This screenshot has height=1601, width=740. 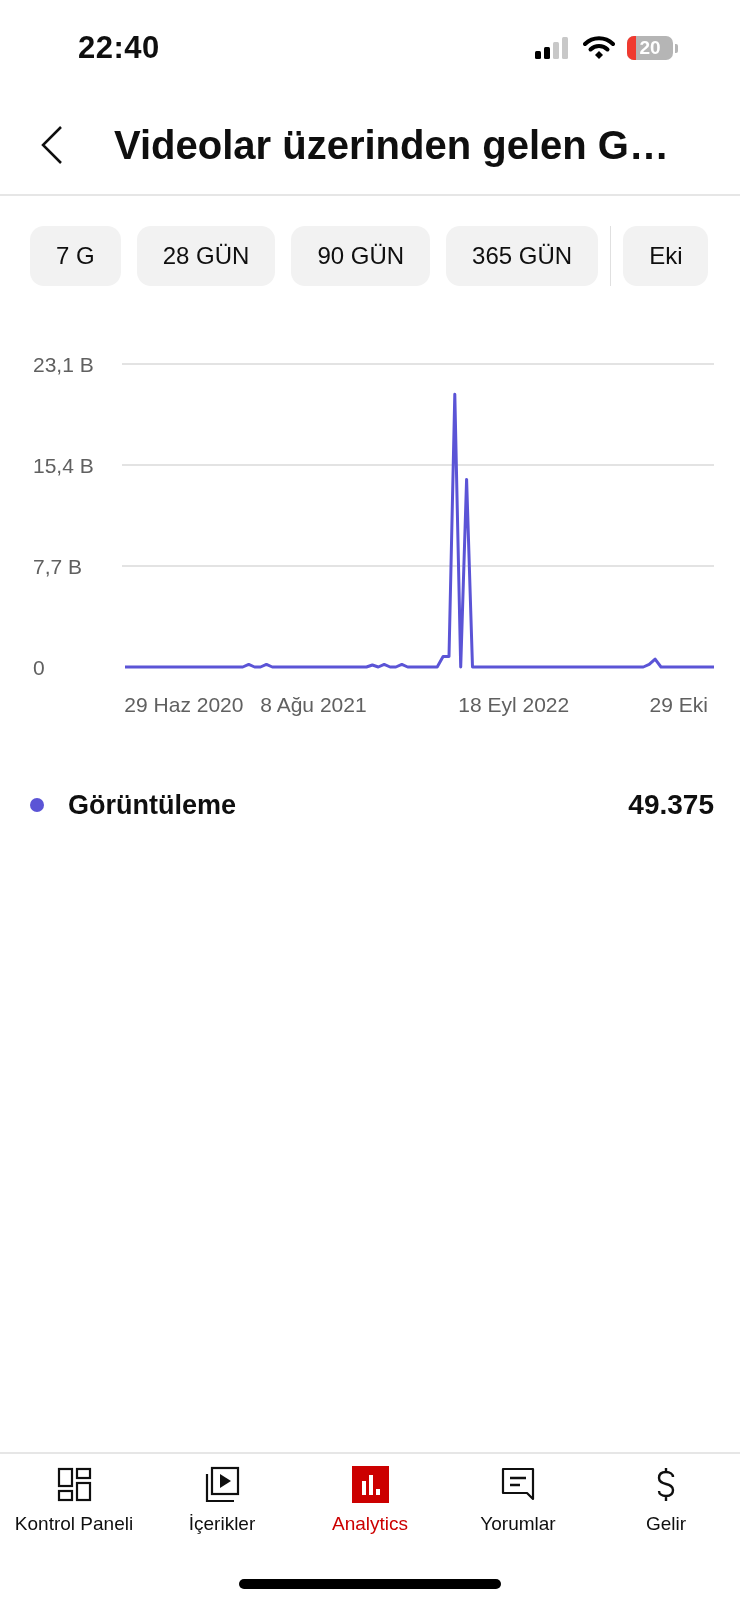 What do you see at coordinates (553, 48) in the screenshot?
I see `signal-icon` at bounding box center [553, 48].